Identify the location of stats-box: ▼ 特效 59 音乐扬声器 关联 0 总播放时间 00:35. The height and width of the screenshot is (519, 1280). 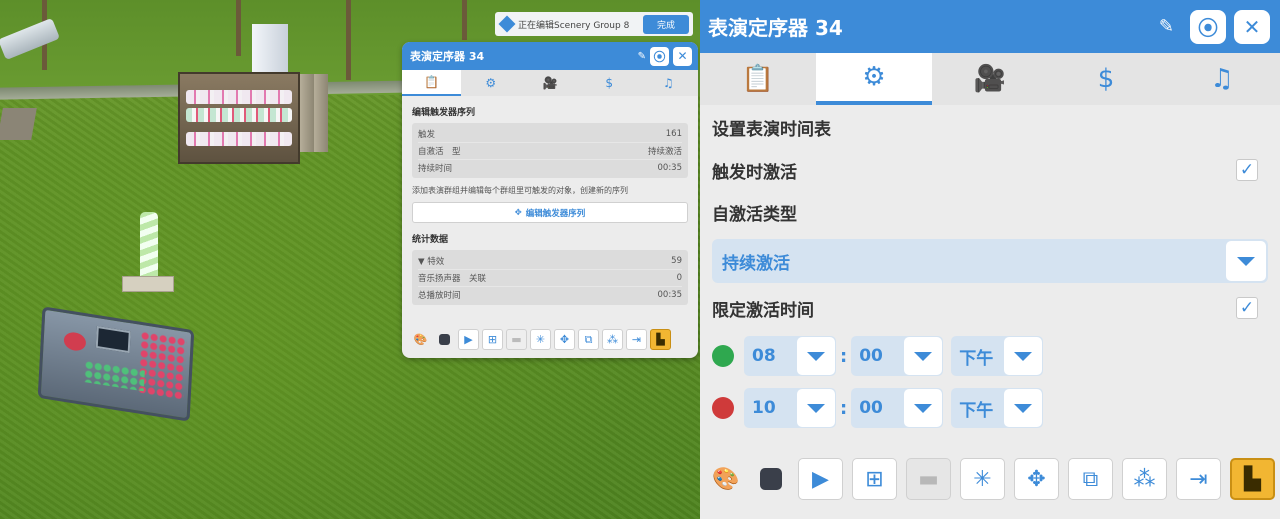
(550, 277).